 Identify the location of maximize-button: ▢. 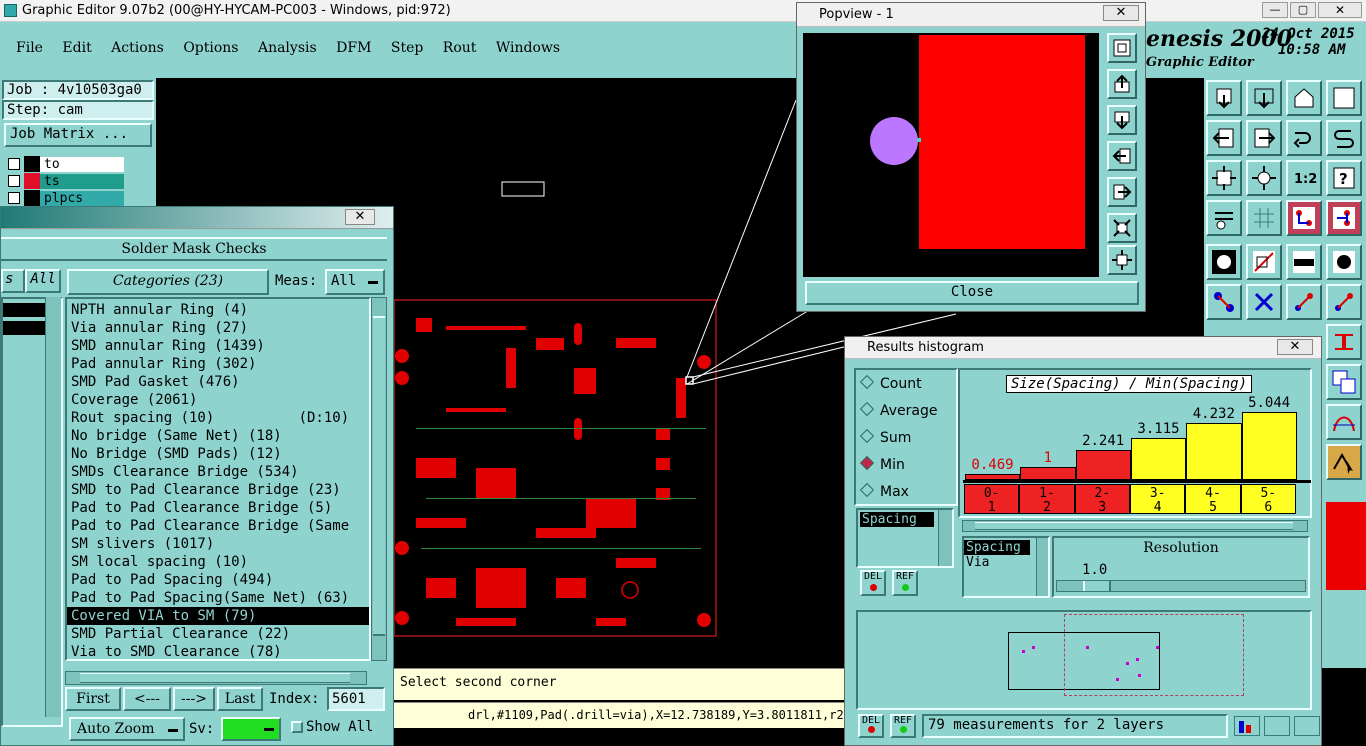
(1303, 10).